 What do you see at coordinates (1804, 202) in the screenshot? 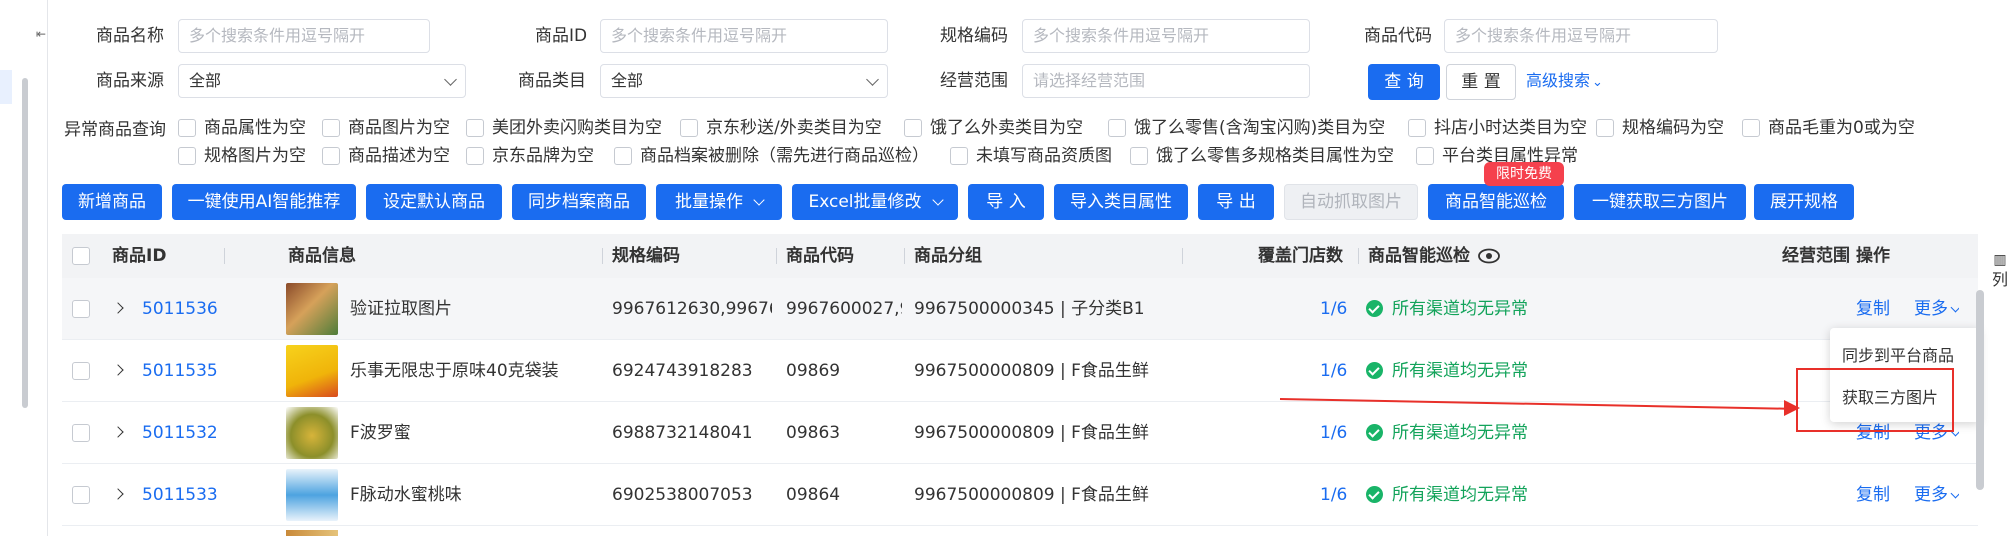
I see `expand-spec-button: 展开规格` at bounding box center [1804, 202].